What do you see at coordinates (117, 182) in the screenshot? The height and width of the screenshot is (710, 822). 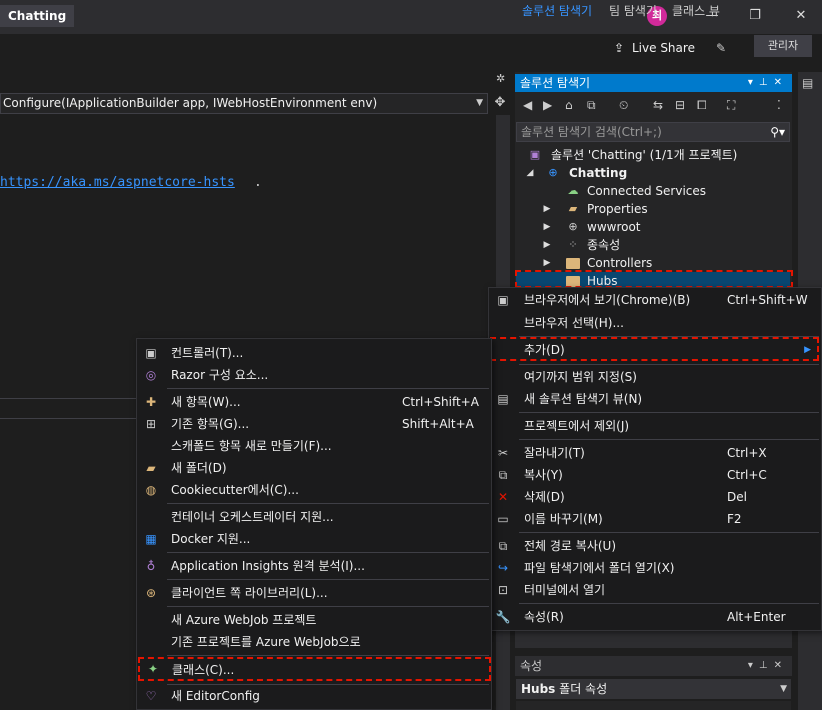 I see `code-link: https://aka.ms/aspnetcore-hsts` at bounding box center [117, 182].